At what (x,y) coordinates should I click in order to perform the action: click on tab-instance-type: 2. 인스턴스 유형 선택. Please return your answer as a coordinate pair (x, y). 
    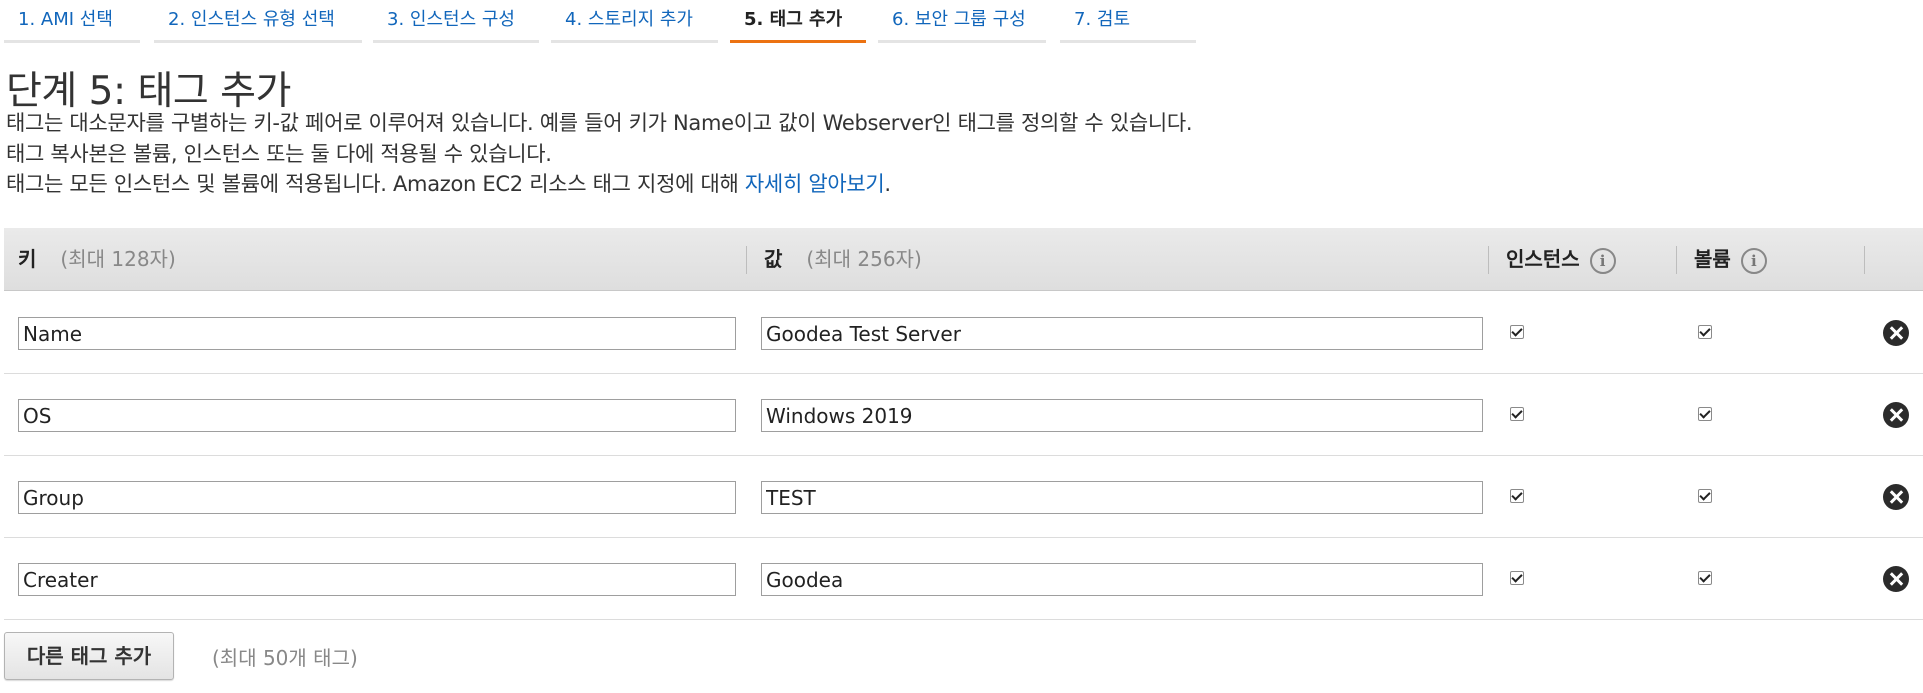
    Looking at the image, I should click on (258, 21).